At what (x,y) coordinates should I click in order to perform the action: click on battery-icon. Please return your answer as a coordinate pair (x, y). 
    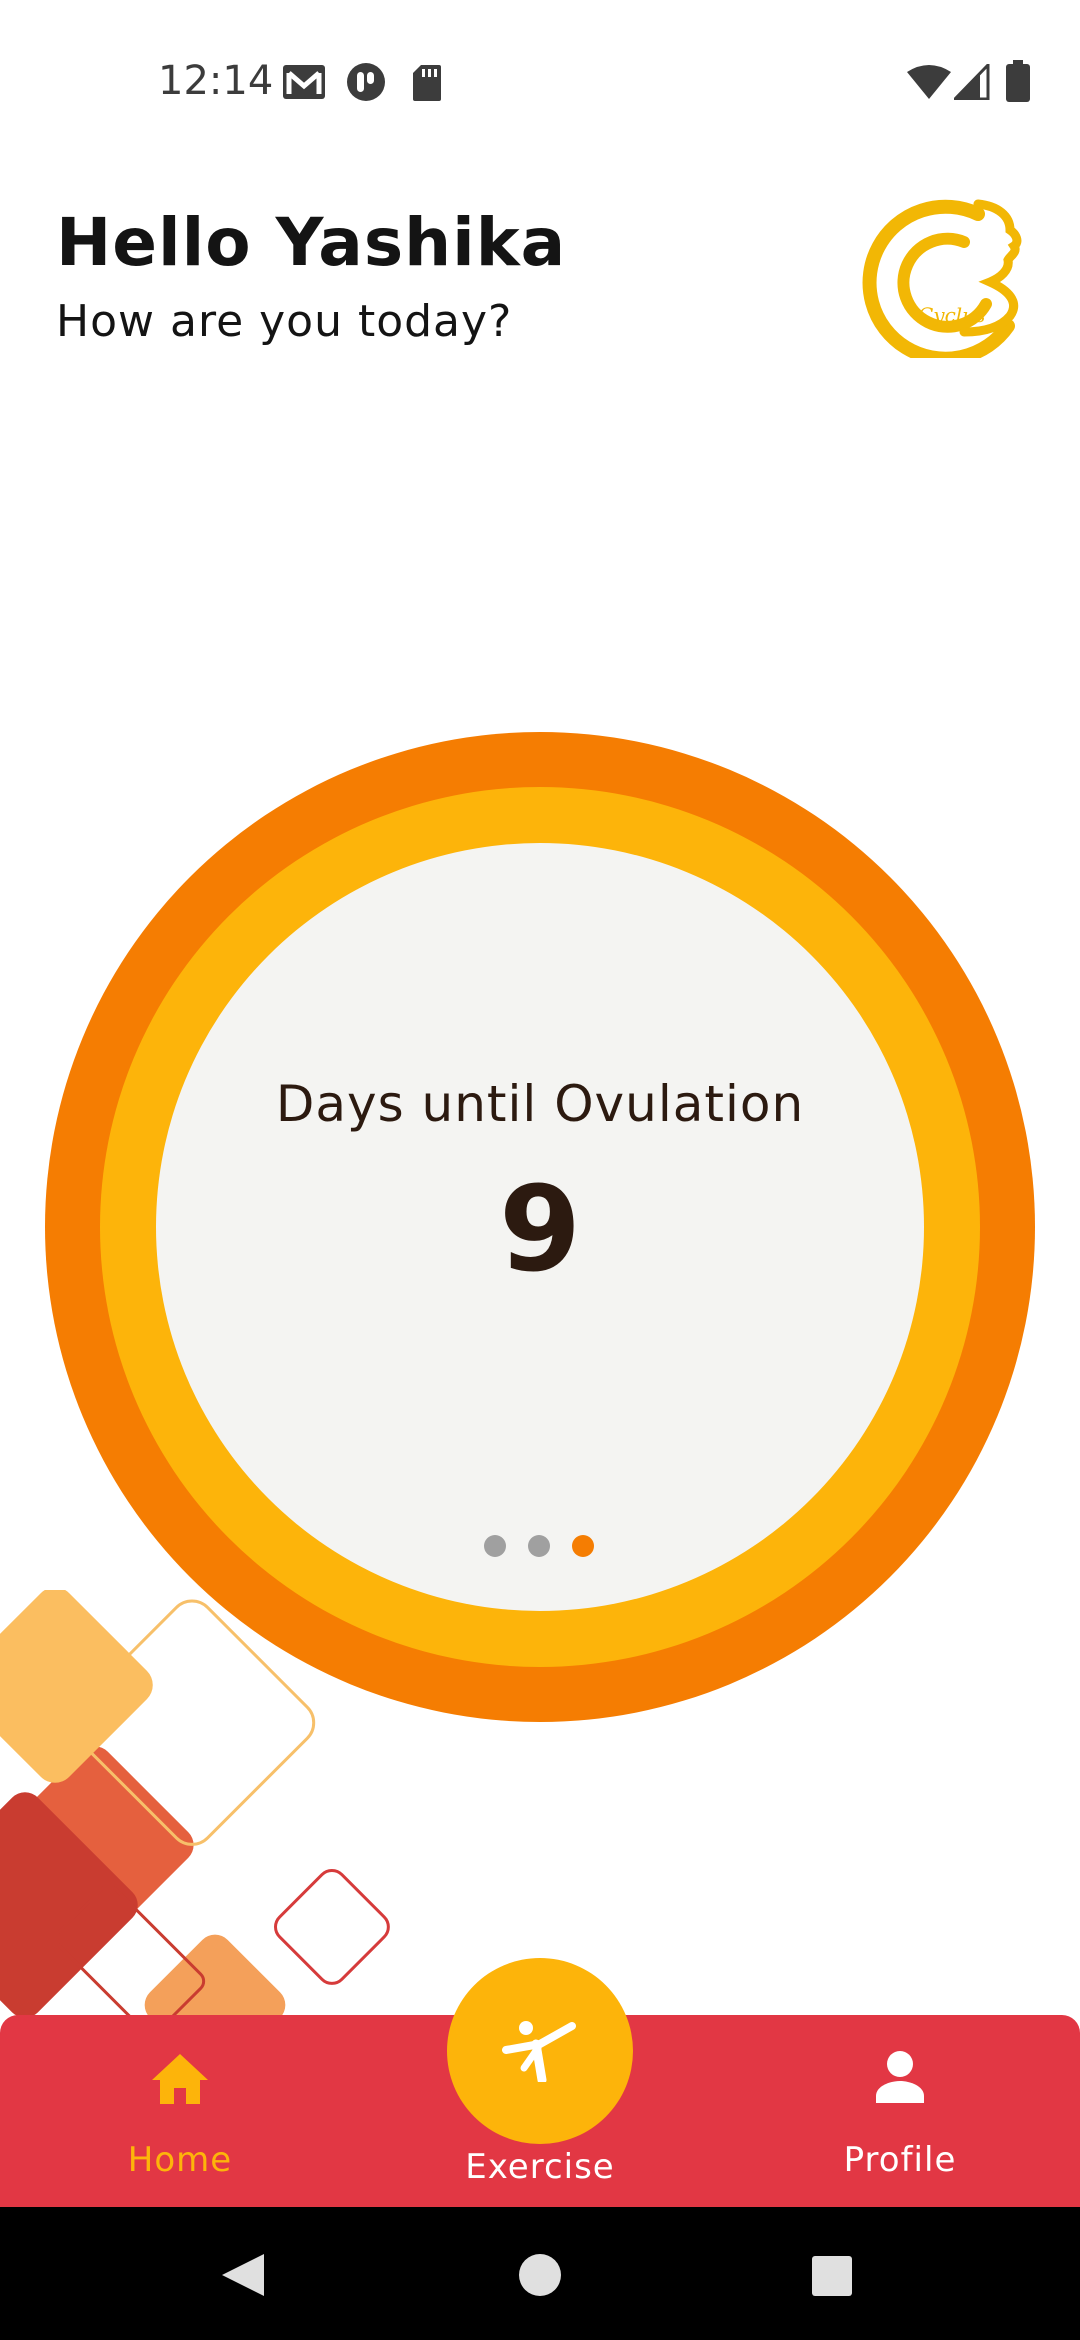
    Looking at the image, I should click on (1018, 81).